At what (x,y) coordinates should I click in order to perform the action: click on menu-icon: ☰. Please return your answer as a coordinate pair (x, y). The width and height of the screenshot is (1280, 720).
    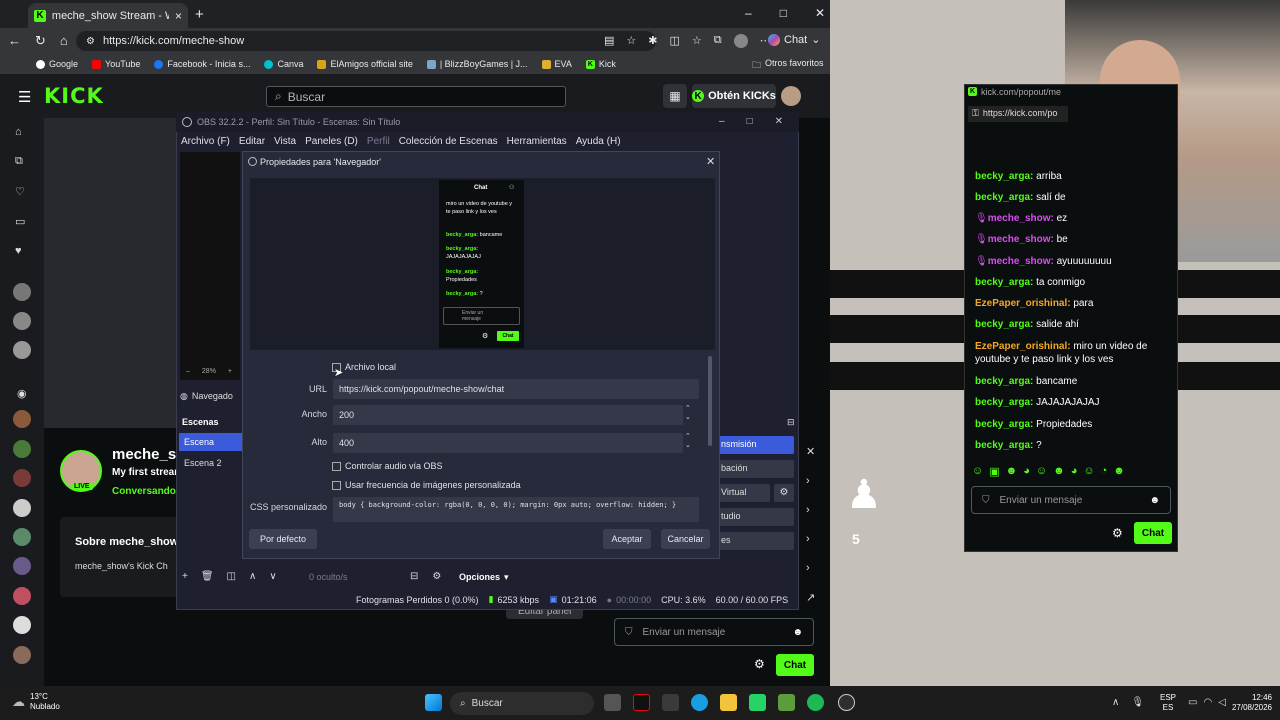
    Looking at the image, I should click on (24, 97).